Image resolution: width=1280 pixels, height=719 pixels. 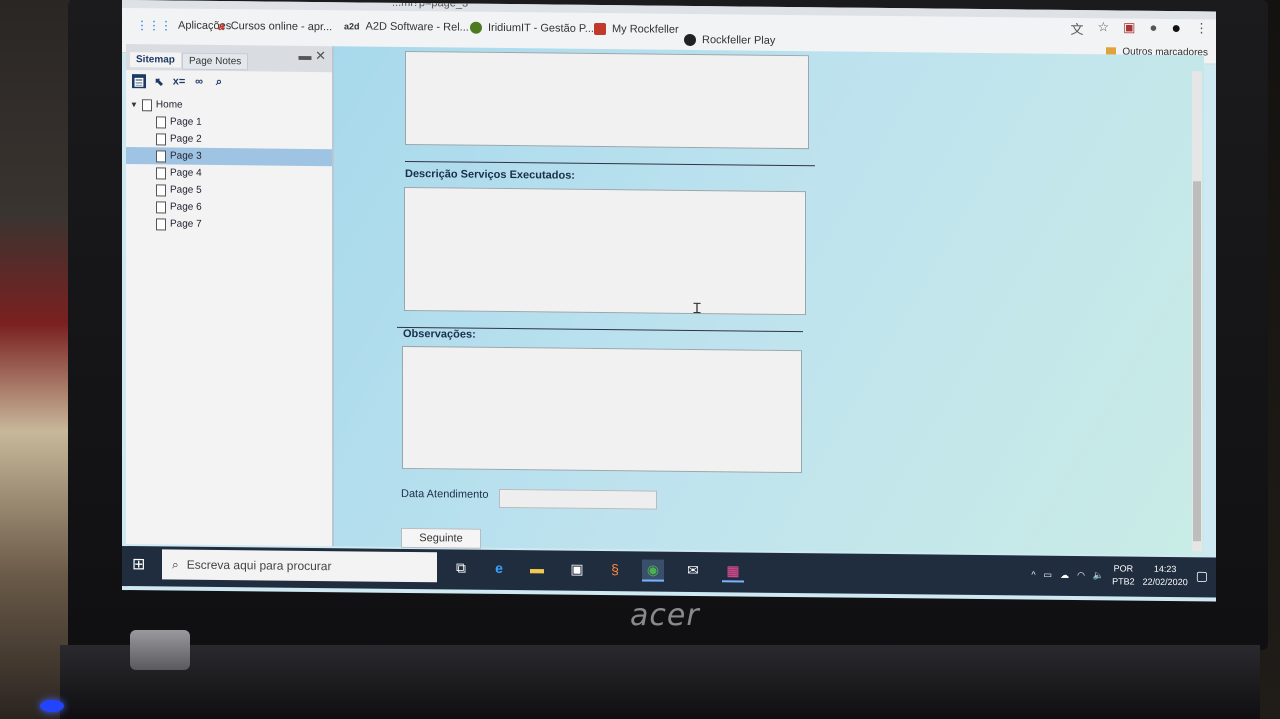 What do you see at coordinates (1077, 28) in the screenshot?
I see `translate-icon: 文` at bounding box center [1077, 28].